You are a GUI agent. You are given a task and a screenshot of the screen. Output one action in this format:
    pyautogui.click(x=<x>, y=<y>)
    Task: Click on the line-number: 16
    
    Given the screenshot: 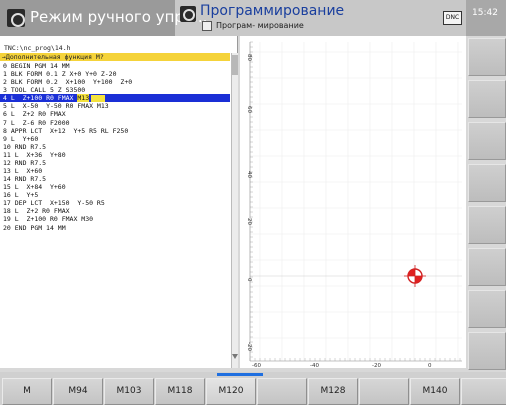 What is the action you would take?
    pyautogui.click(x=7, y=195)
    